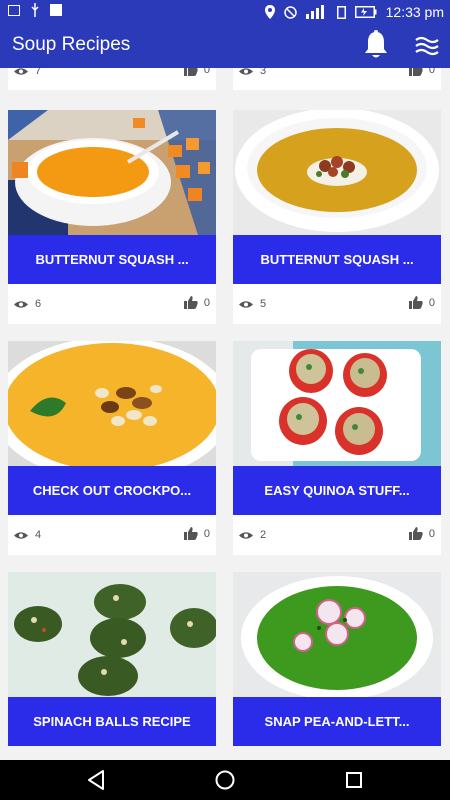  Describe the element at coordinates (112, 634) in the screenshot. I see `recipe-image-spinach-balls` at that location.